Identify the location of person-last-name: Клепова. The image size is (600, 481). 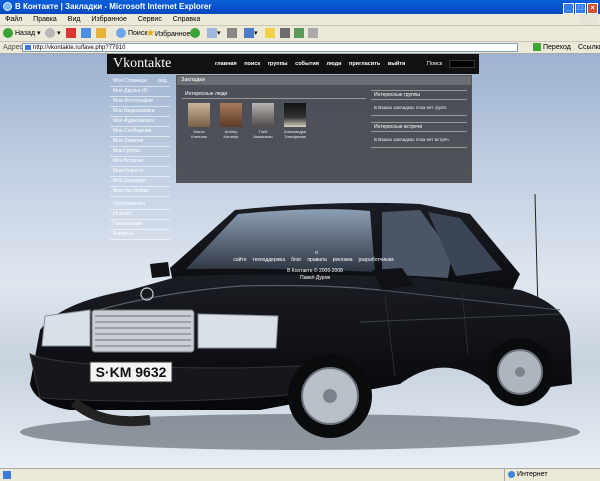
(199, 136).